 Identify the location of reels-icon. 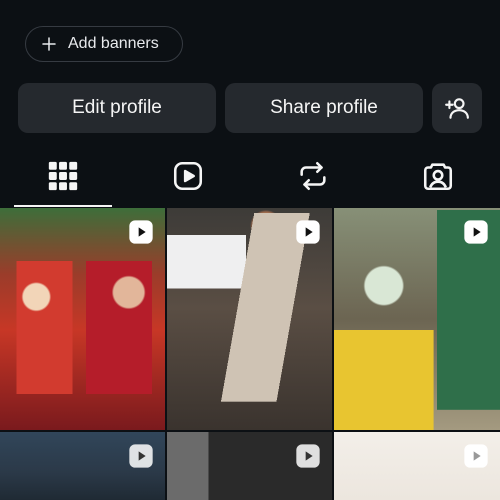
(187, 176).